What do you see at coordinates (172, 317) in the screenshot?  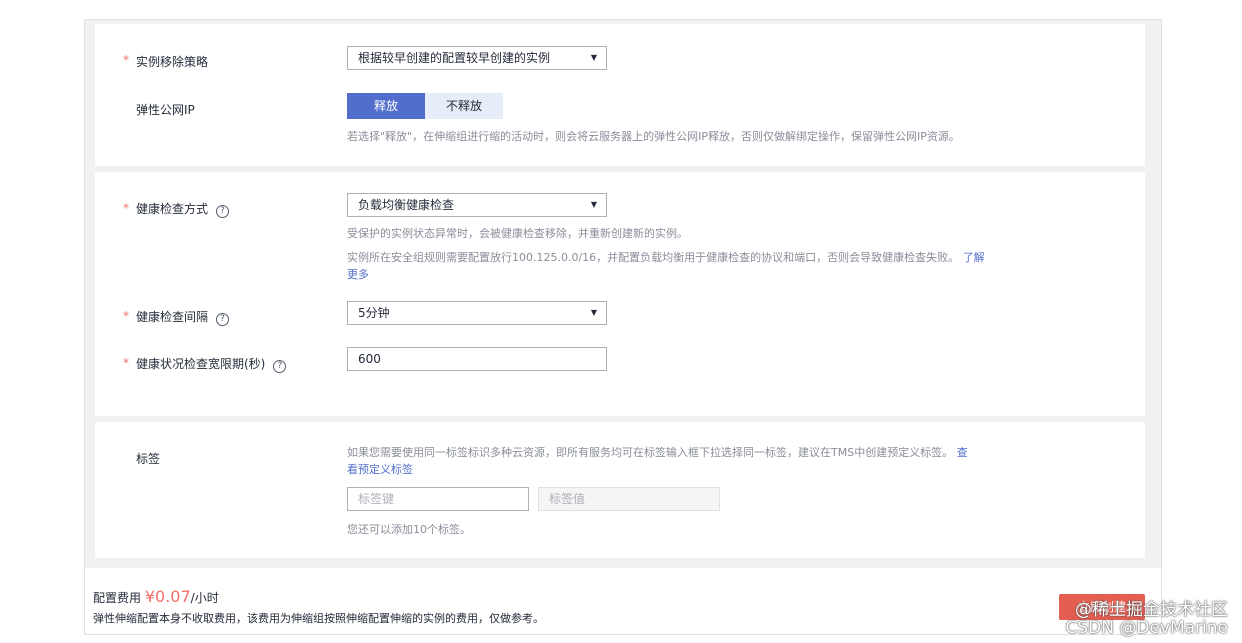 I see `health-interval-label-text: 健康检查间隔` at bounding box center [172, 317].